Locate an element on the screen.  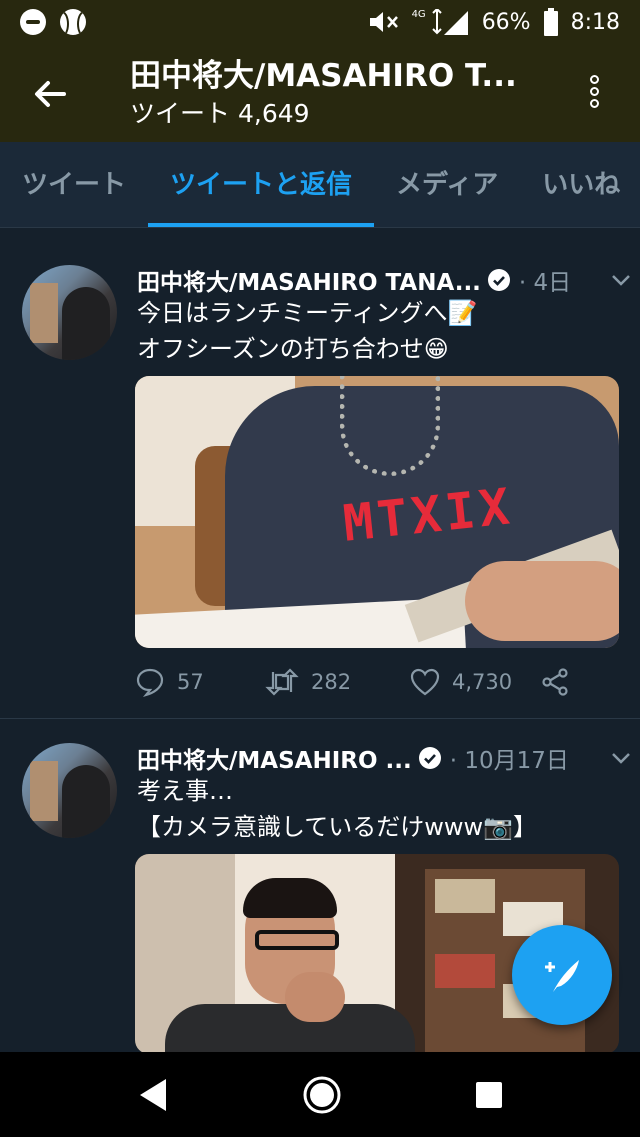
compose-tweet-button is located at coordinates (562, 975).